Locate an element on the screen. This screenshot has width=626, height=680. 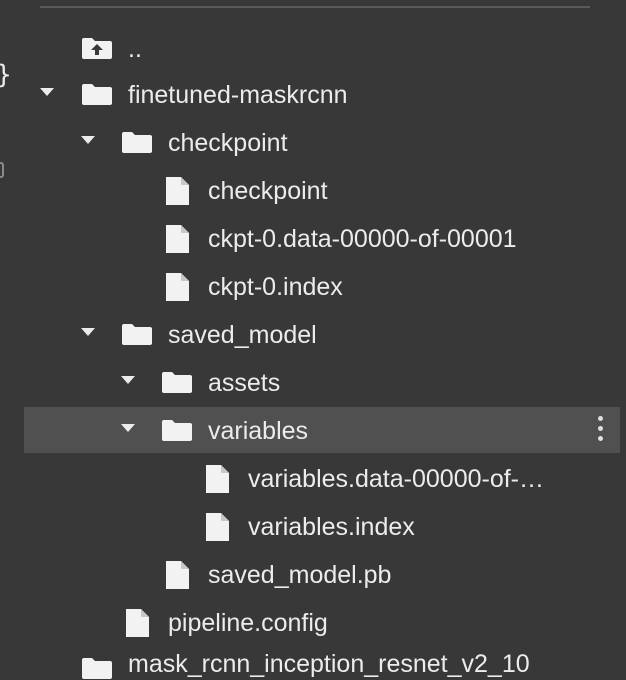
folder-up-icon is located at coordinates (97, 48).